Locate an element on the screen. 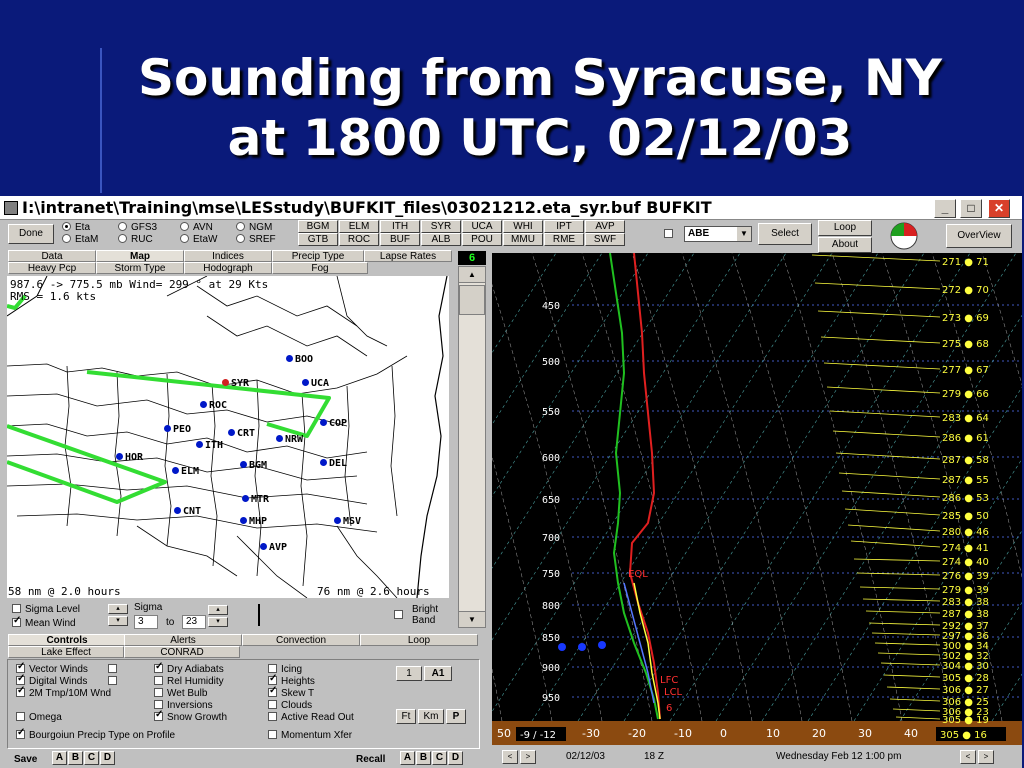 This screenshot has height=768, width=1024. station-button-gtb: GTB is located at coordinates (318, 239).